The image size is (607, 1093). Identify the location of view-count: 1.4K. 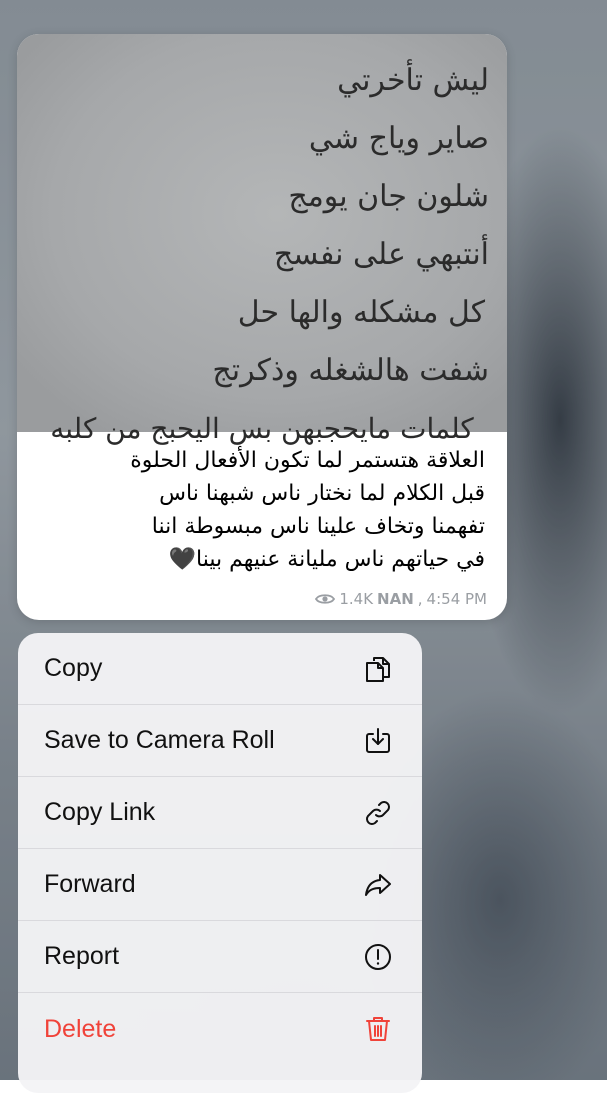
(356, 599).